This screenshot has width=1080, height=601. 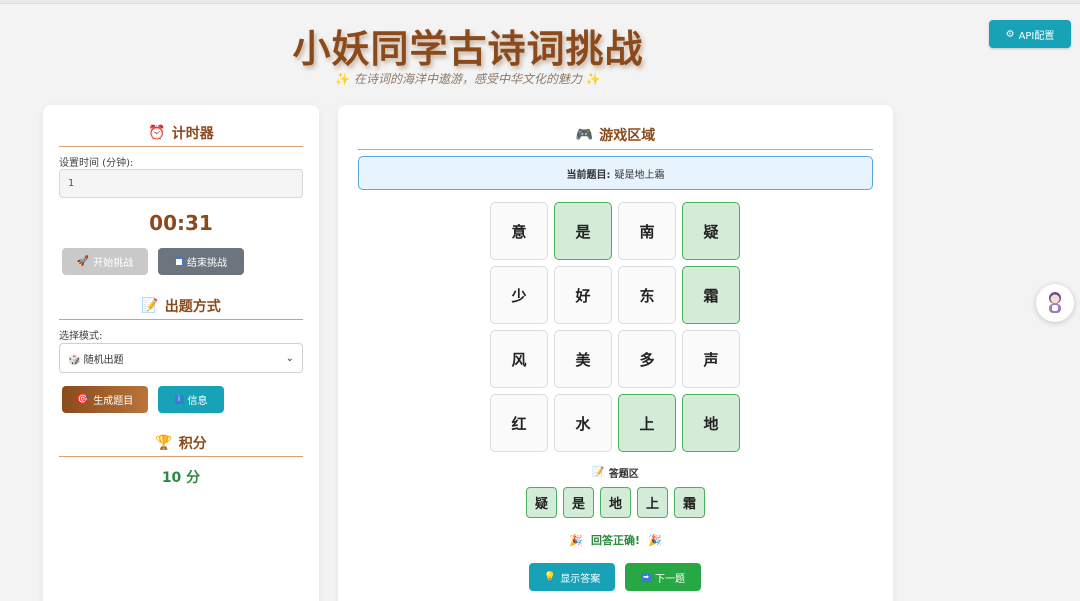 I want to click on gear-icon: ⚙, so click(x=1010, y=34).